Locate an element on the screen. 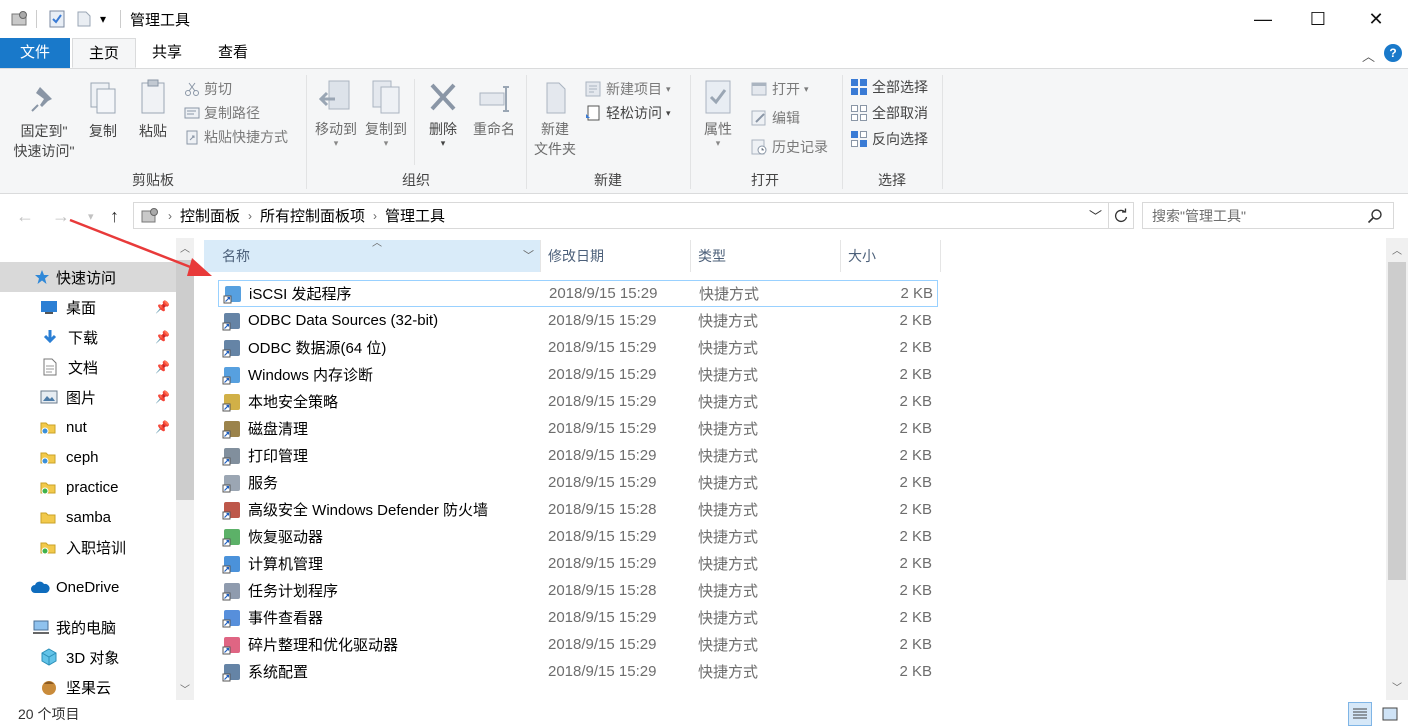  table-row: 任务计划程序 2018/9/15 15:28 快捷方式 2 KB is located at coordinates (578, 590).